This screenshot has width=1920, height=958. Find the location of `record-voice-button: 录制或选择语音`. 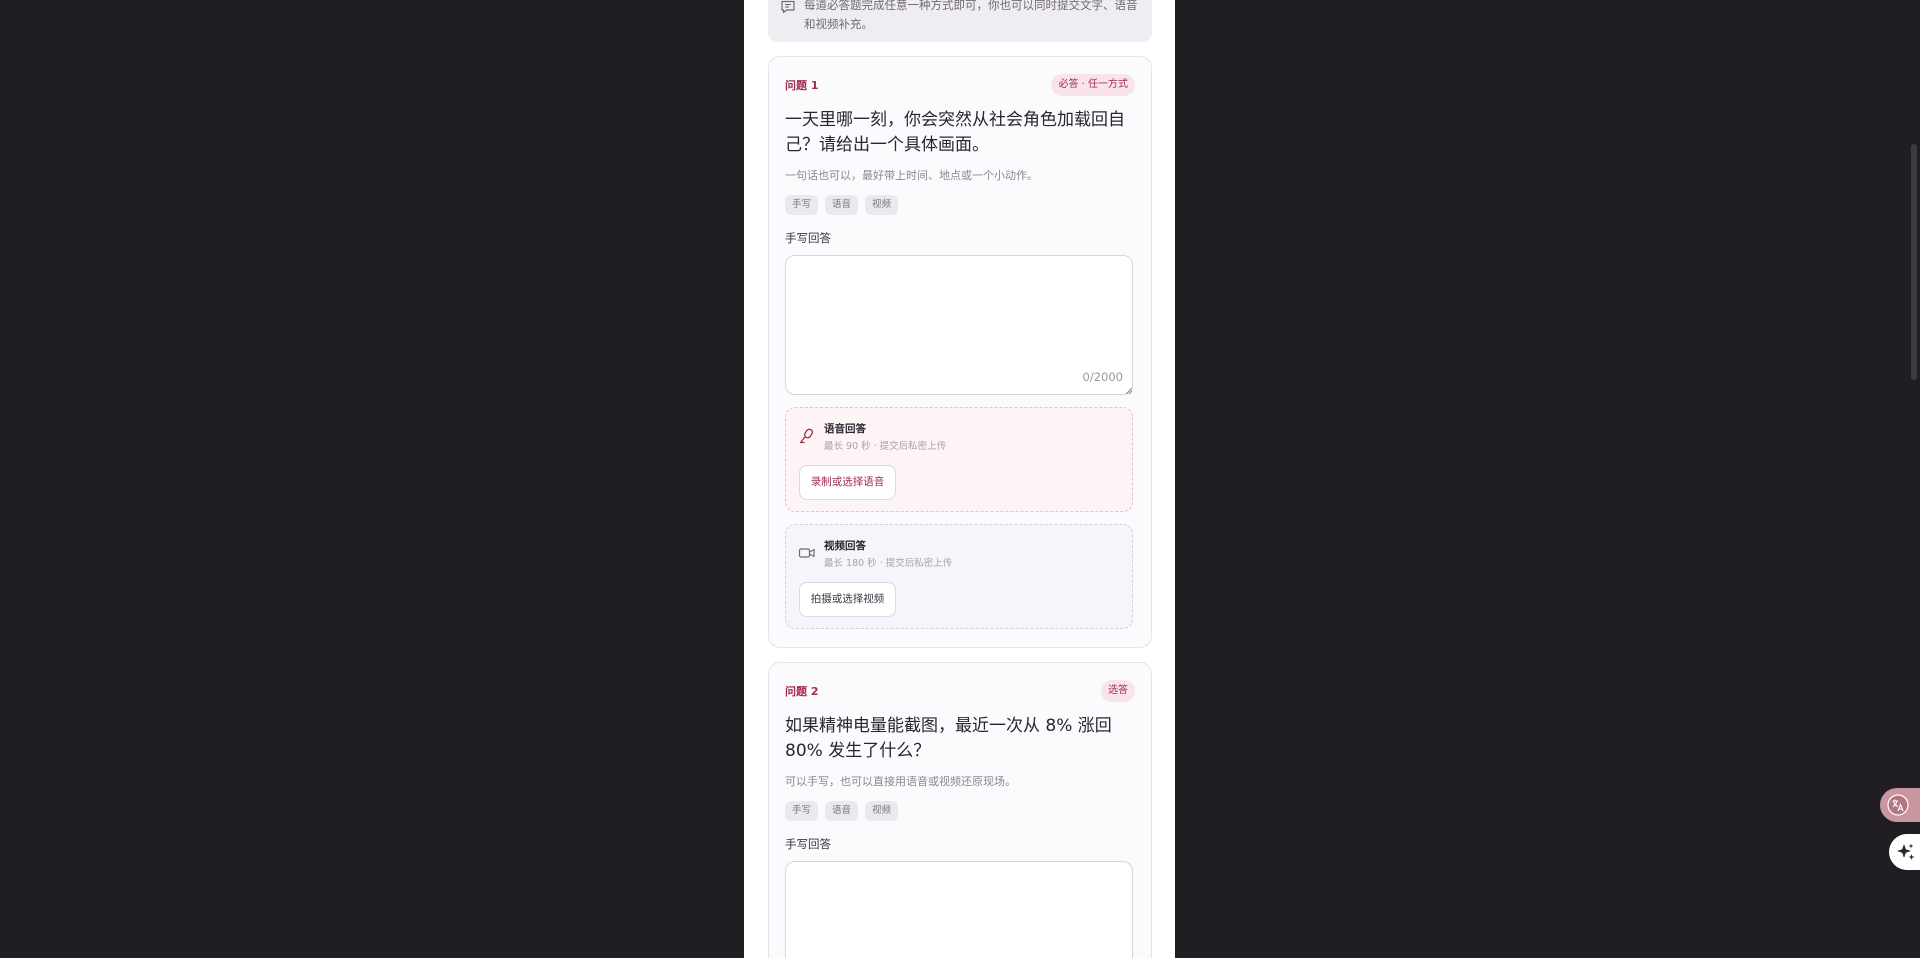

record-voice-button: 录制或选择语音 is located at coordinates (847, 482).